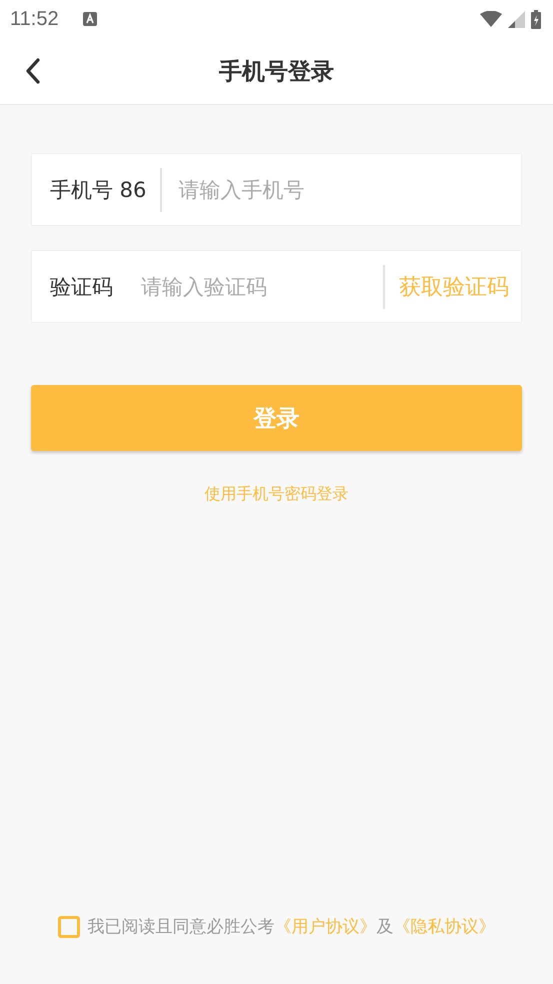 This screenshot has width=553, height=984. Describe the element at coordinates (81, 287) in the screenshot. I see `field-label: 验证码` at that location.